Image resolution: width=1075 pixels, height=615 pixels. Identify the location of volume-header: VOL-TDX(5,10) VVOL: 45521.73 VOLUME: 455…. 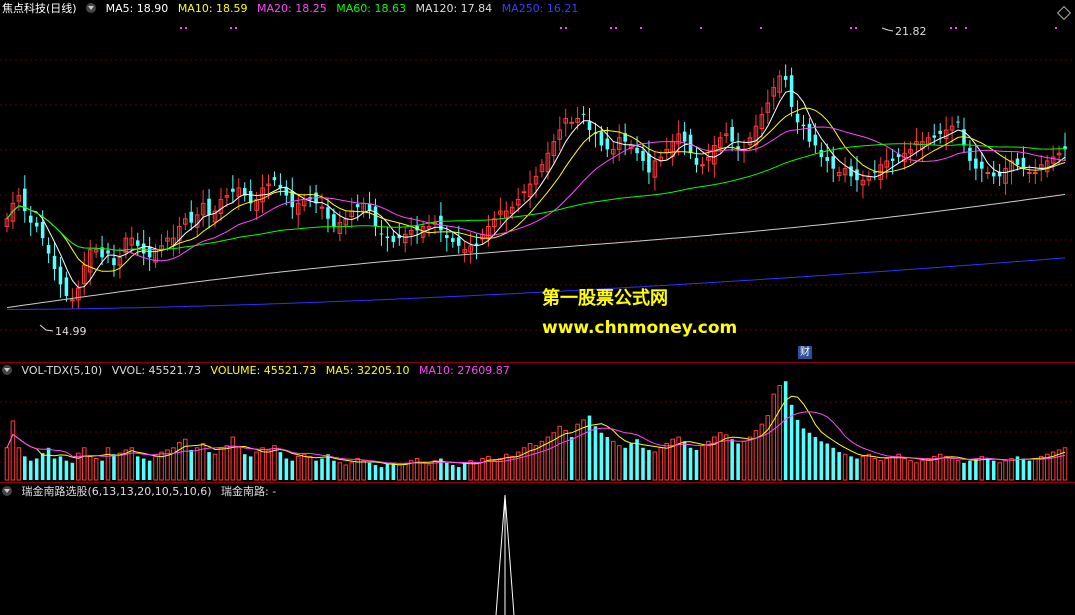
(259, 371).